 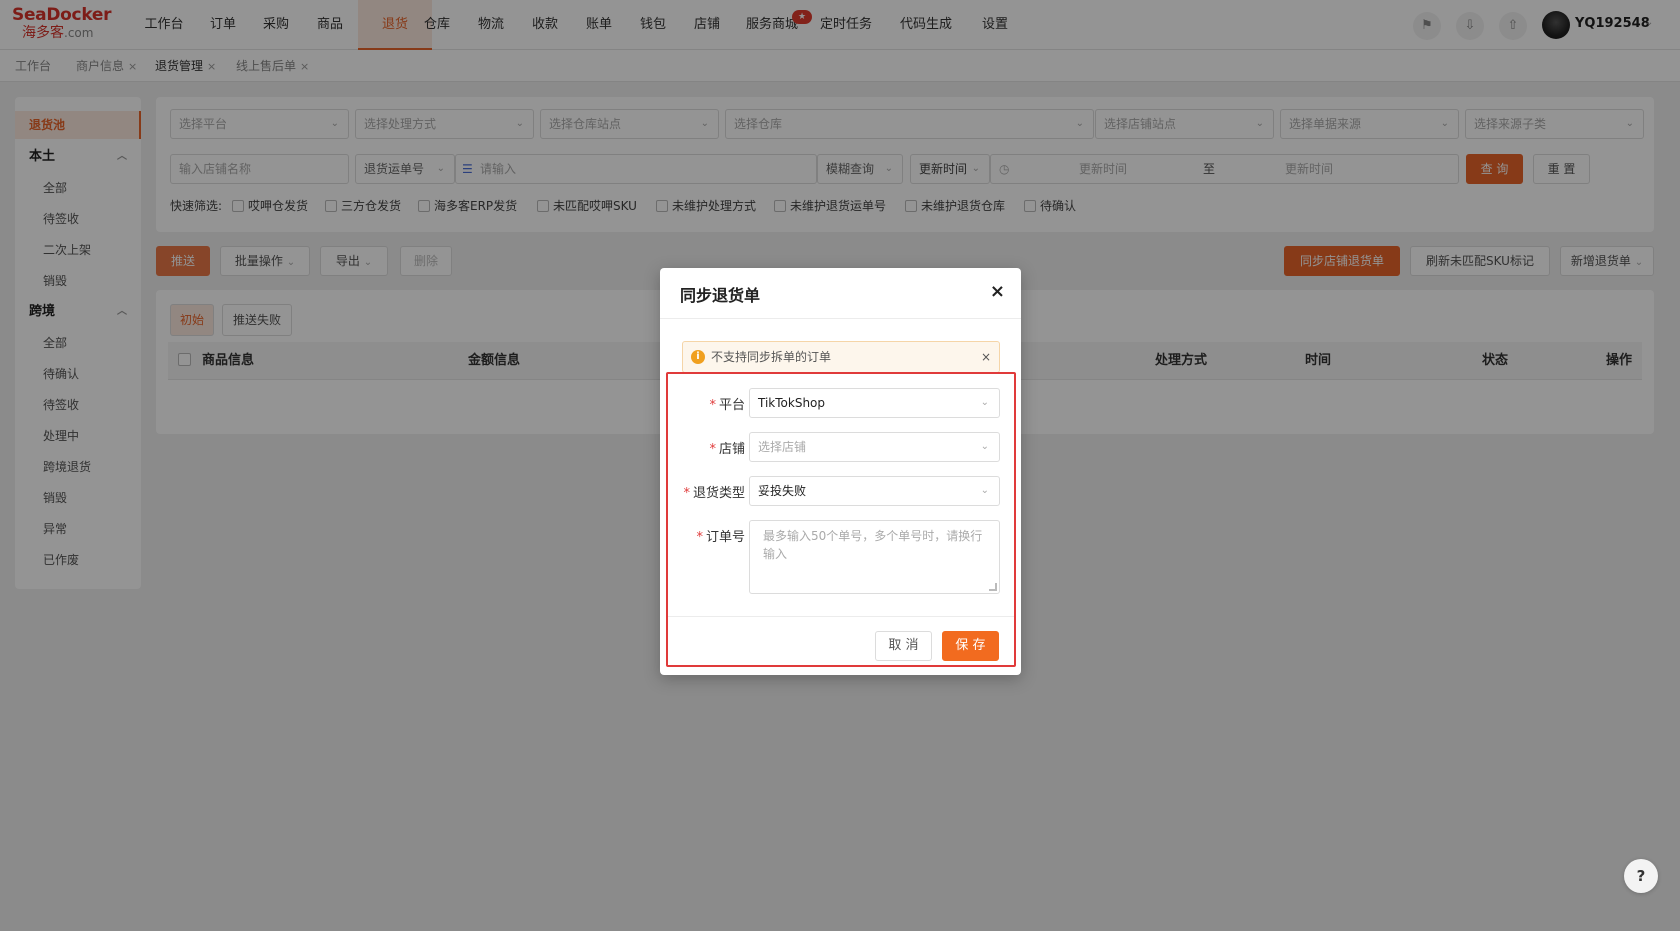 What do you see at coordinates (874, 557) in the screenshot?
I see `order-number-textarea: 最多输入50个单号，多个单号时，请换行输入` at bounding box center [874, 557].